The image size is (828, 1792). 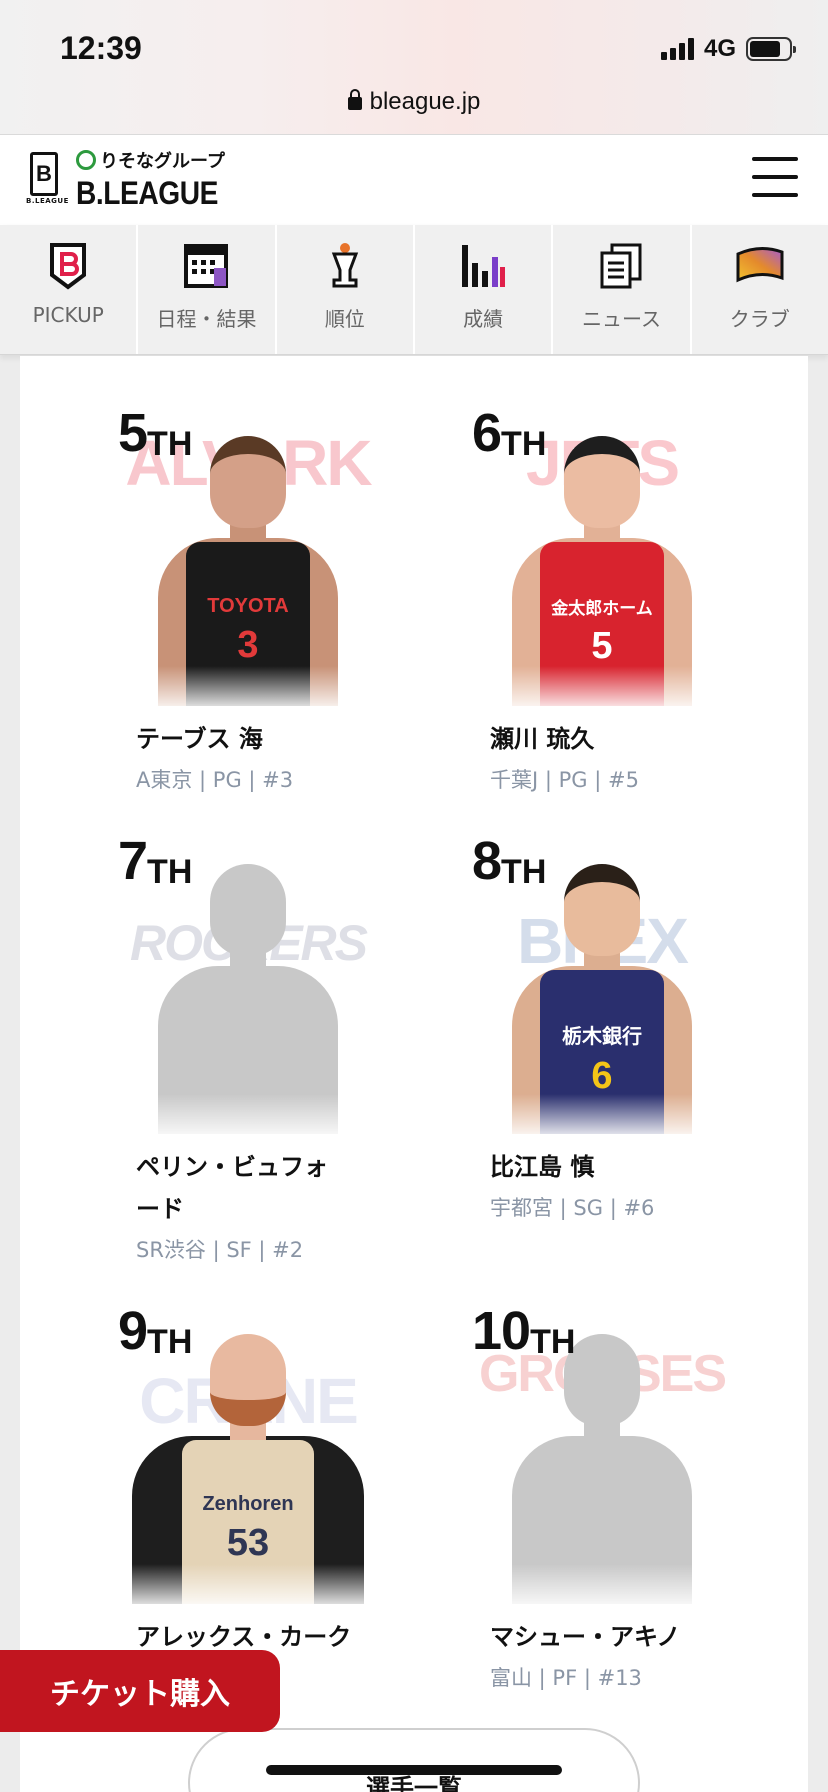 I want to click on player-card: ALVARK 5TH TOYOTA 3 テーブス 海 A東京 | PG | #3, so click(x=278, y=603).